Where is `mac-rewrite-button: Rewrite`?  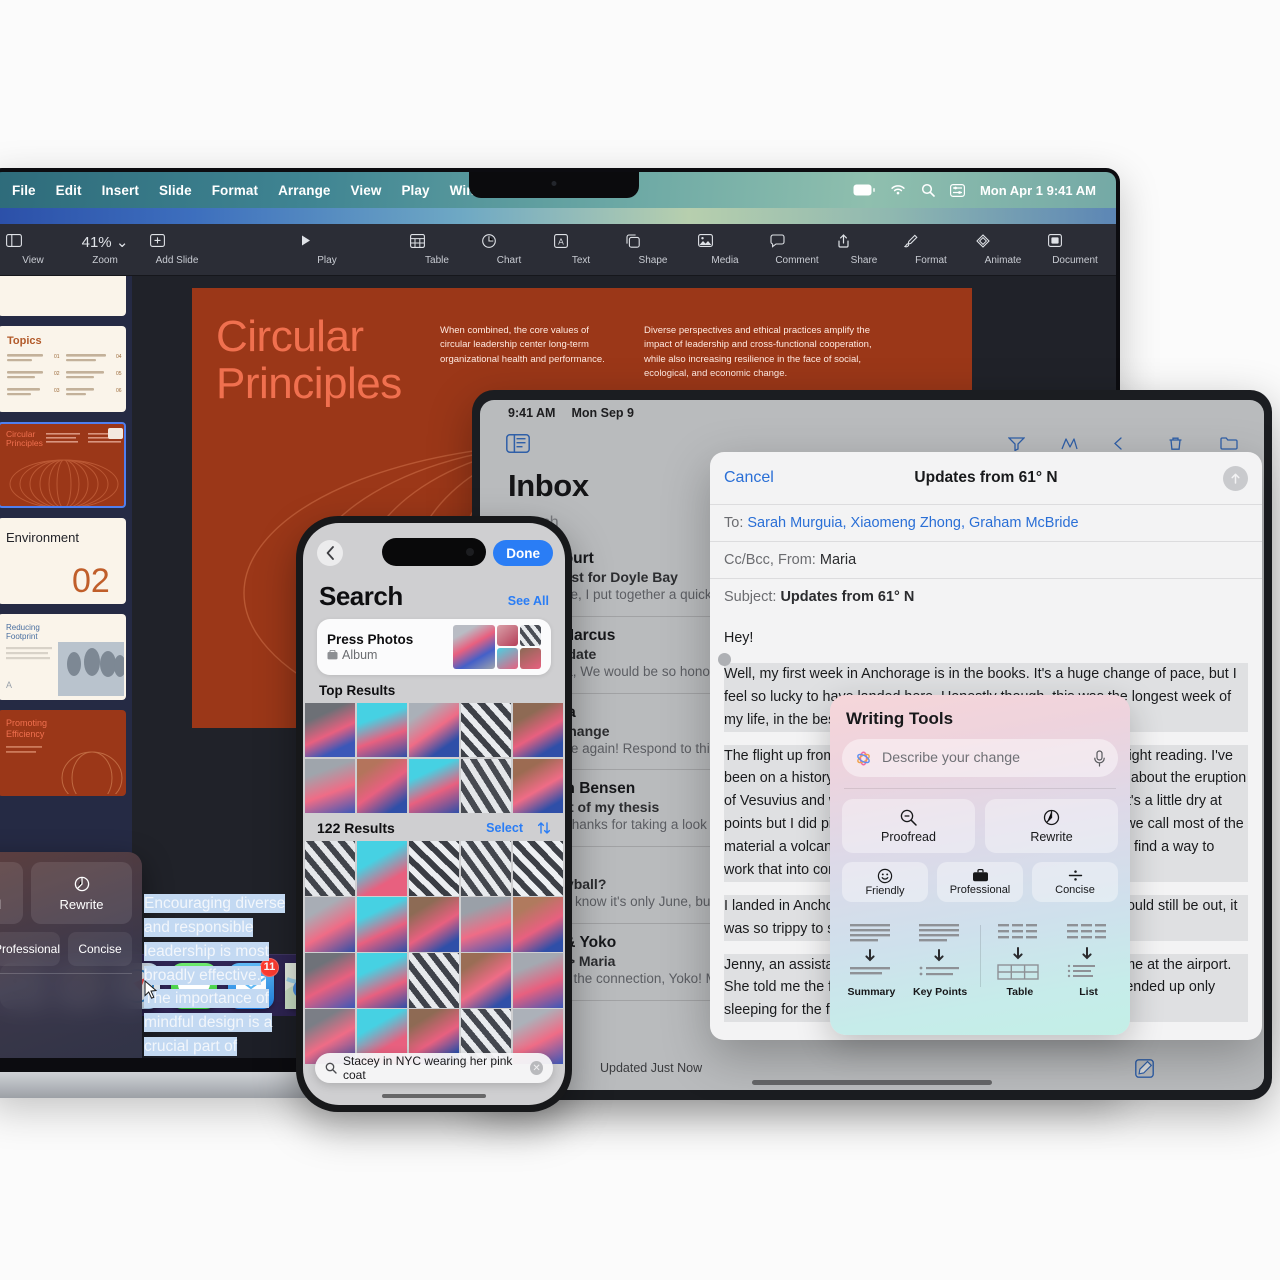 mac-rewrite-button: Rewrite is located at coordinates (81, 893).